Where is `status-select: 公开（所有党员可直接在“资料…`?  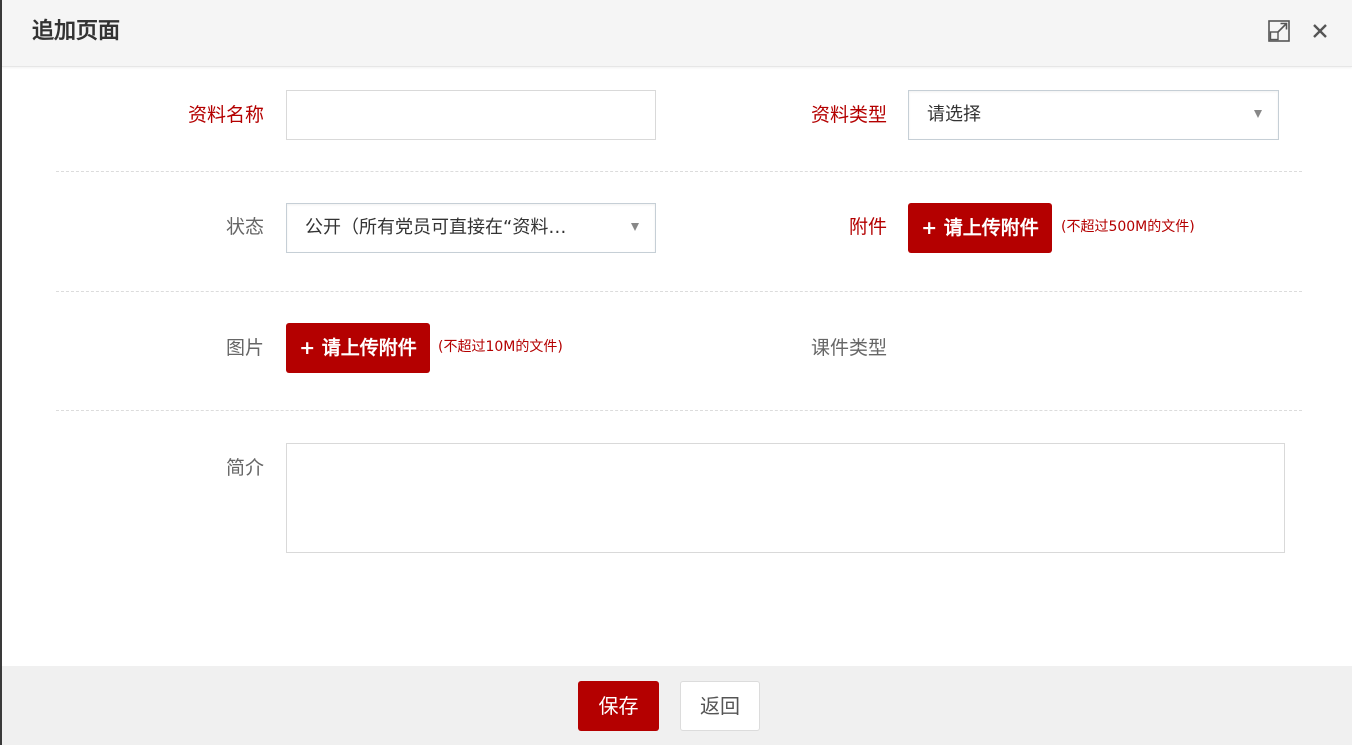
status-select: 公开（所有党员可直接在“资料… is located at coordinates (471, 228).